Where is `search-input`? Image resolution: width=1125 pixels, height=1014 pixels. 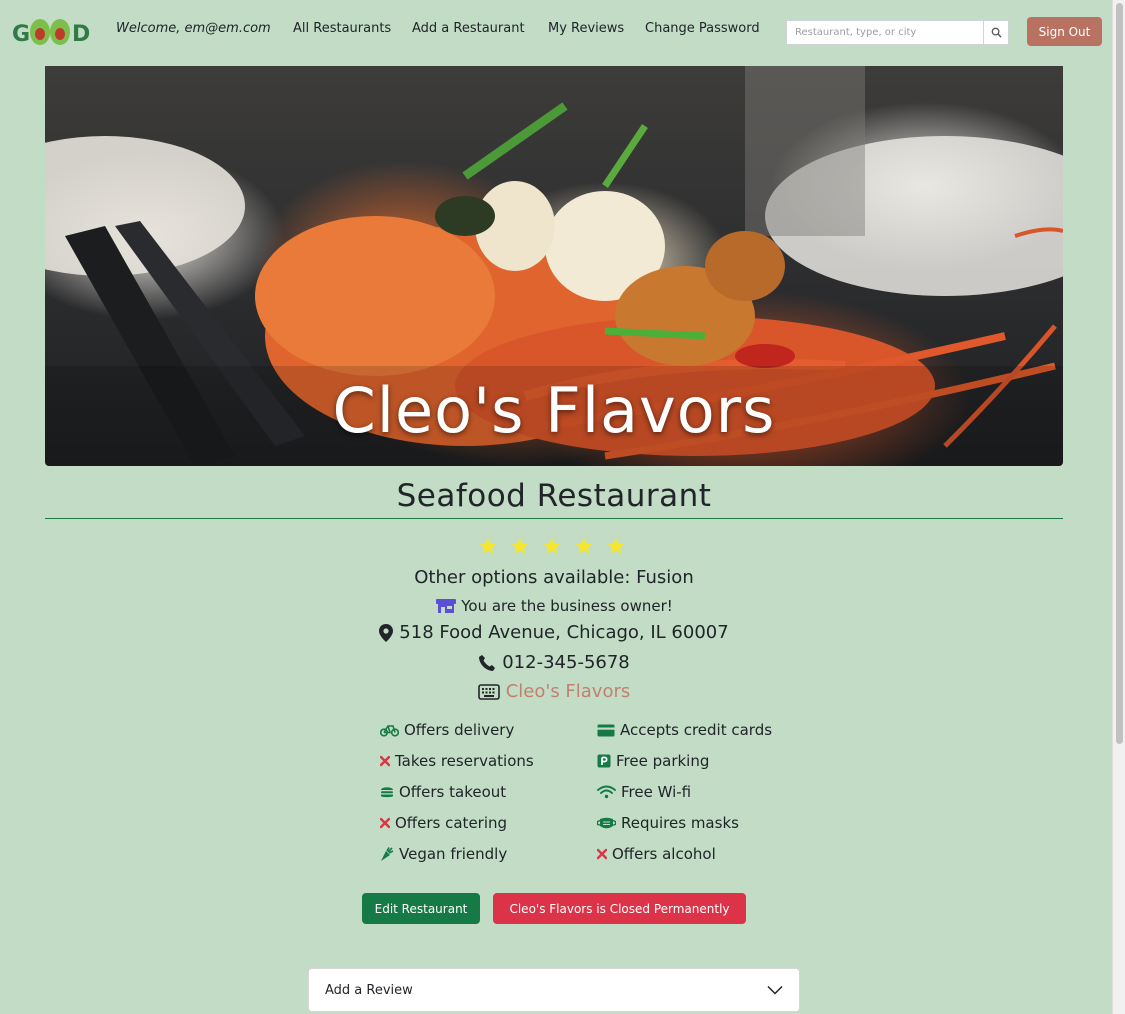
search-input is located at coordinates (884, 32).